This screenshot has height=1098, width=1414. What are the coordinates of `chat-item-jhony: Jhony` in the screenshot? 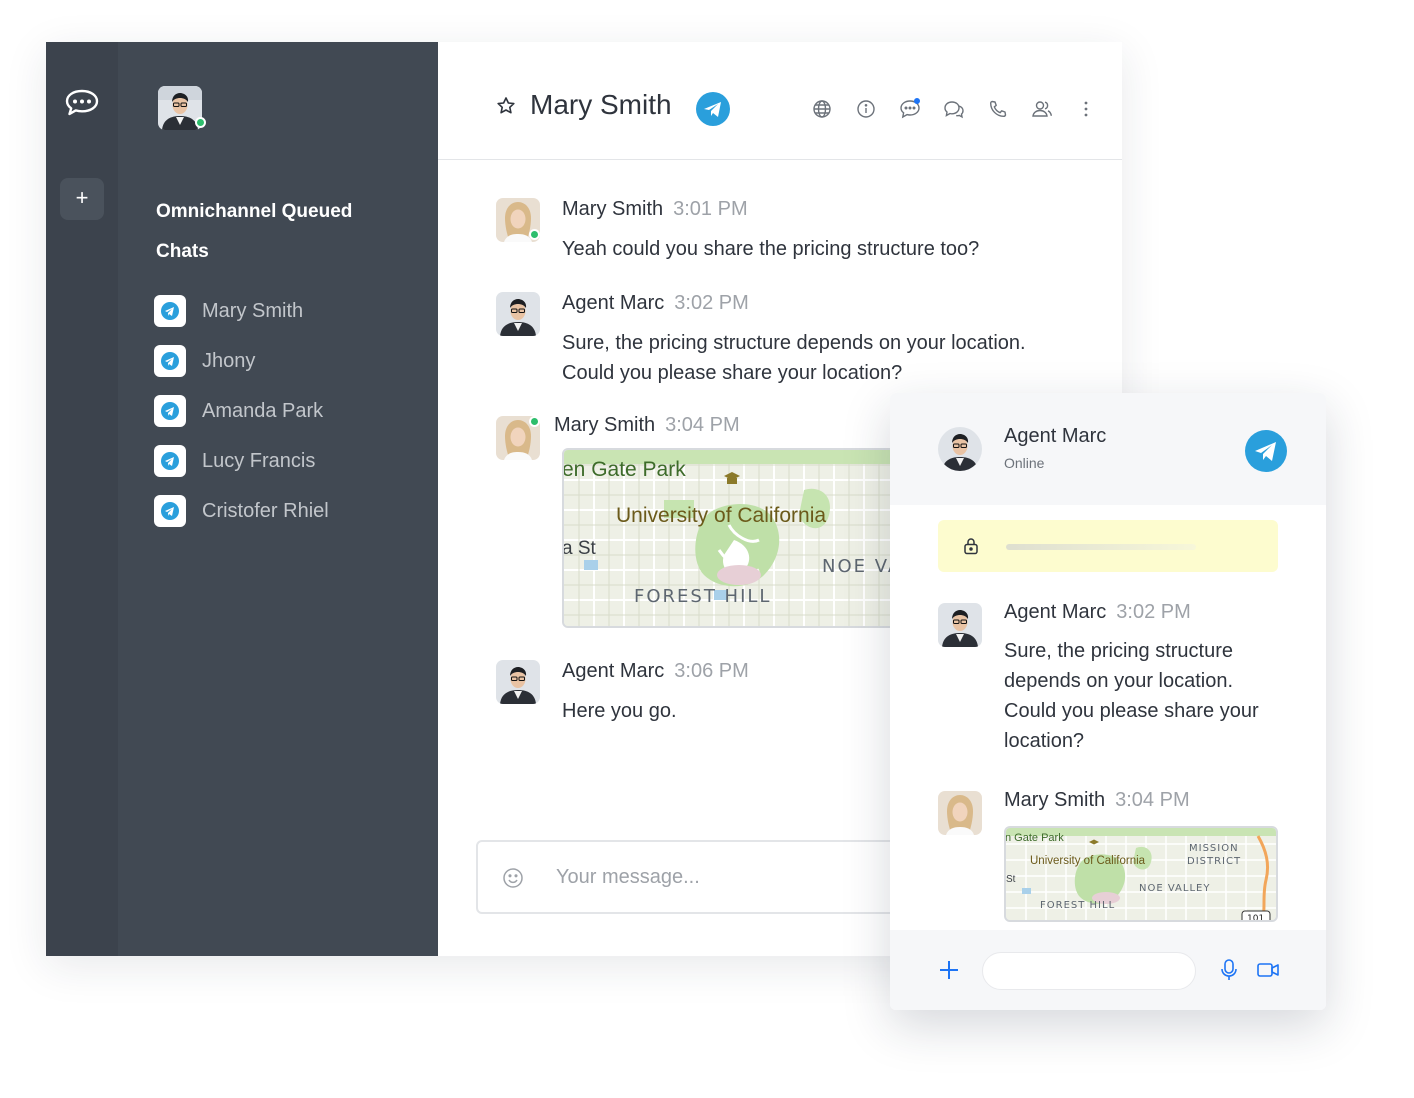 It's located at (241, 361).